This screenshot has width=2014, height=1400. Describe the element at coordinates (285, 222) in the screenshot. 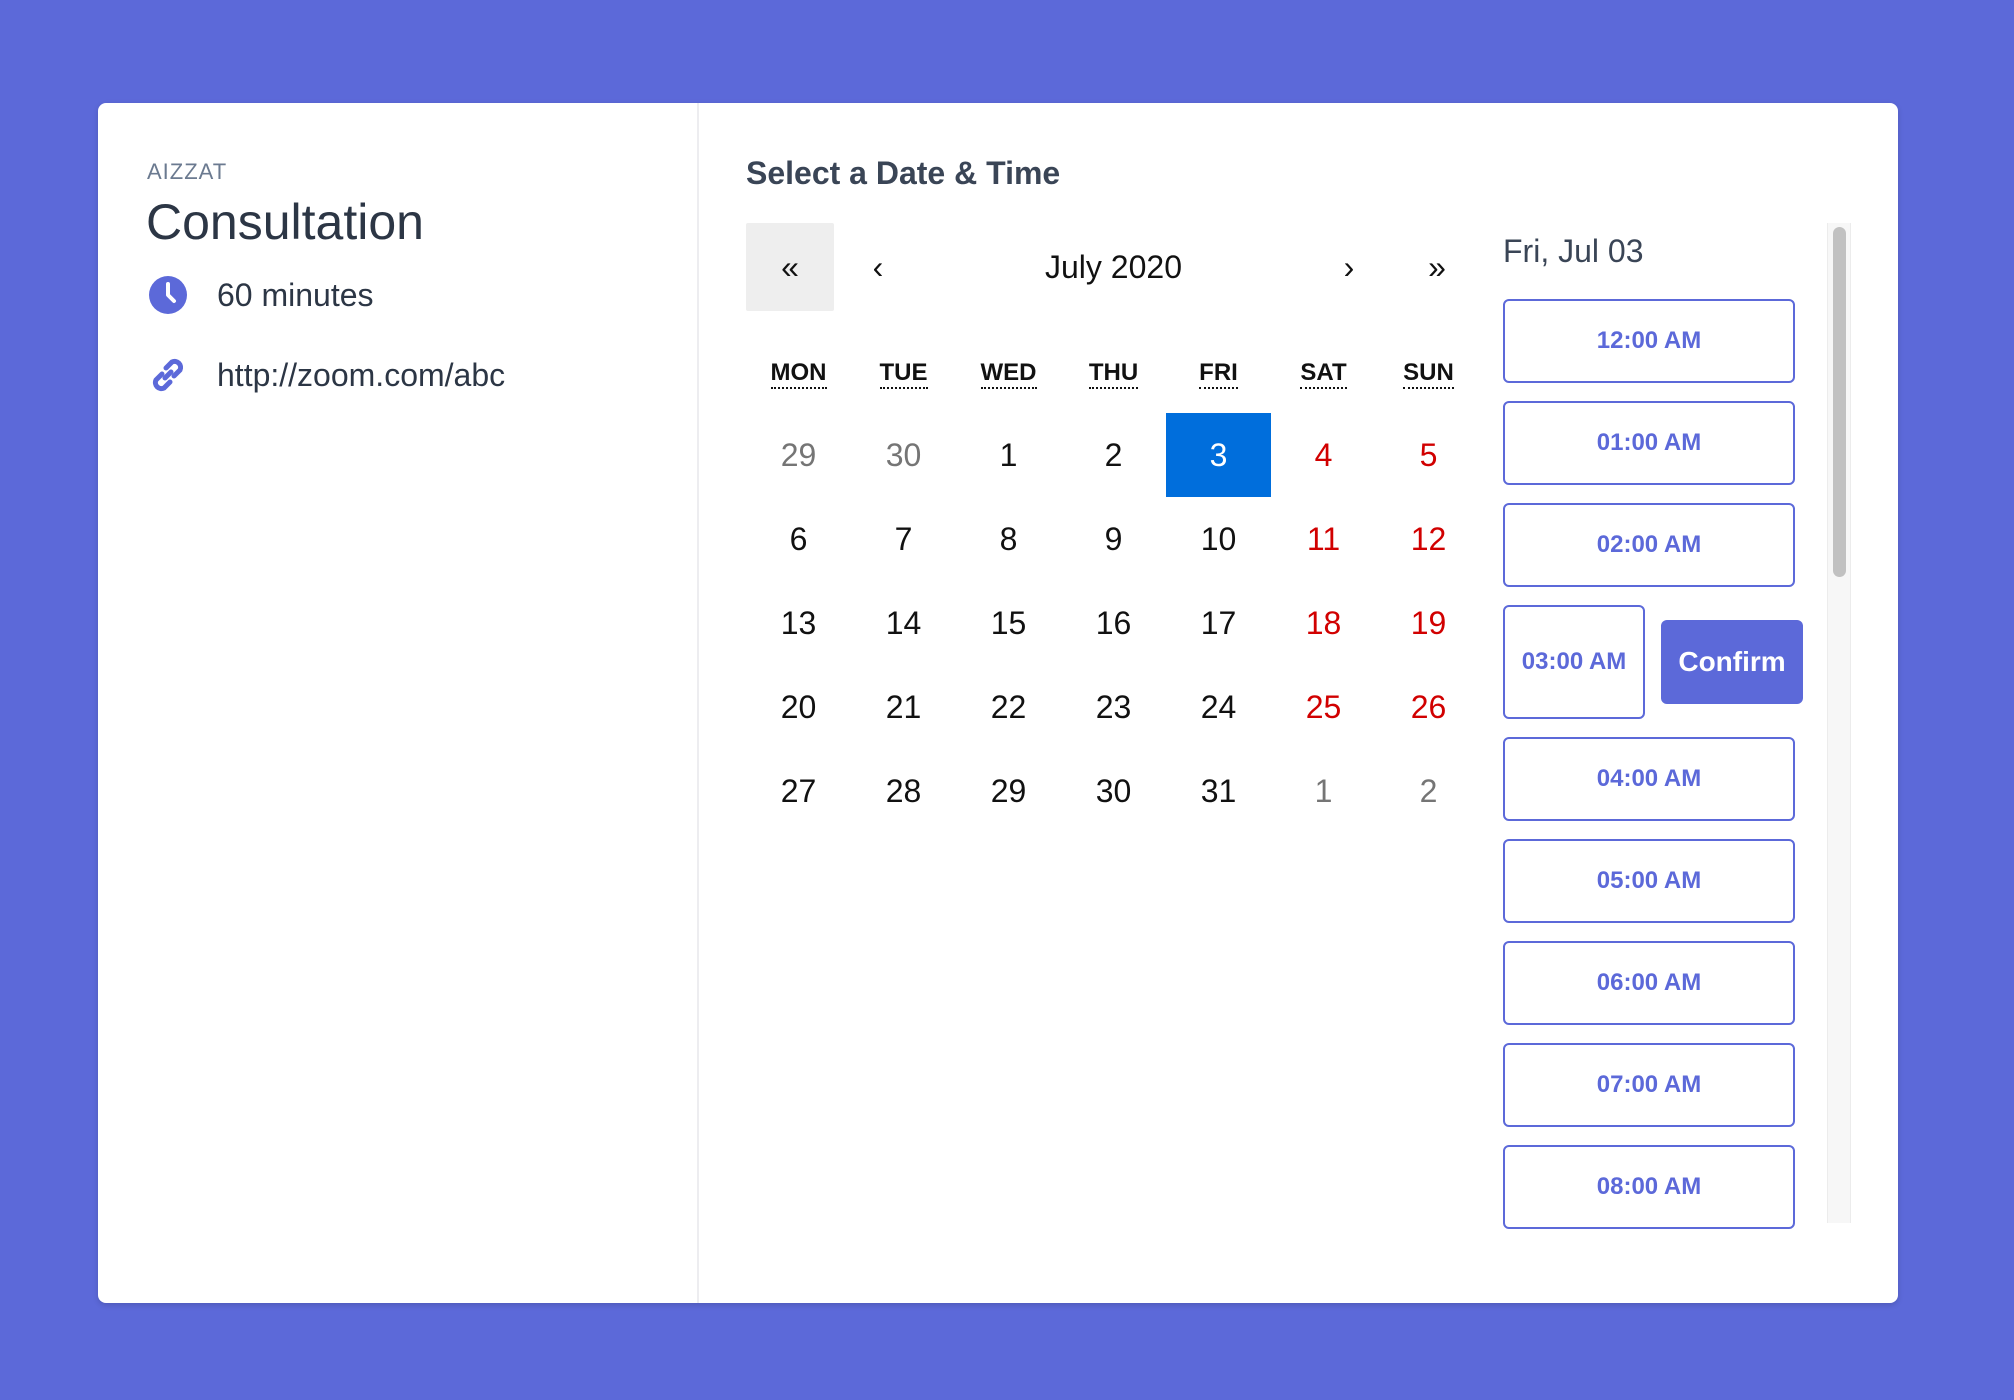

I see `event-title: Consultation` at that location.